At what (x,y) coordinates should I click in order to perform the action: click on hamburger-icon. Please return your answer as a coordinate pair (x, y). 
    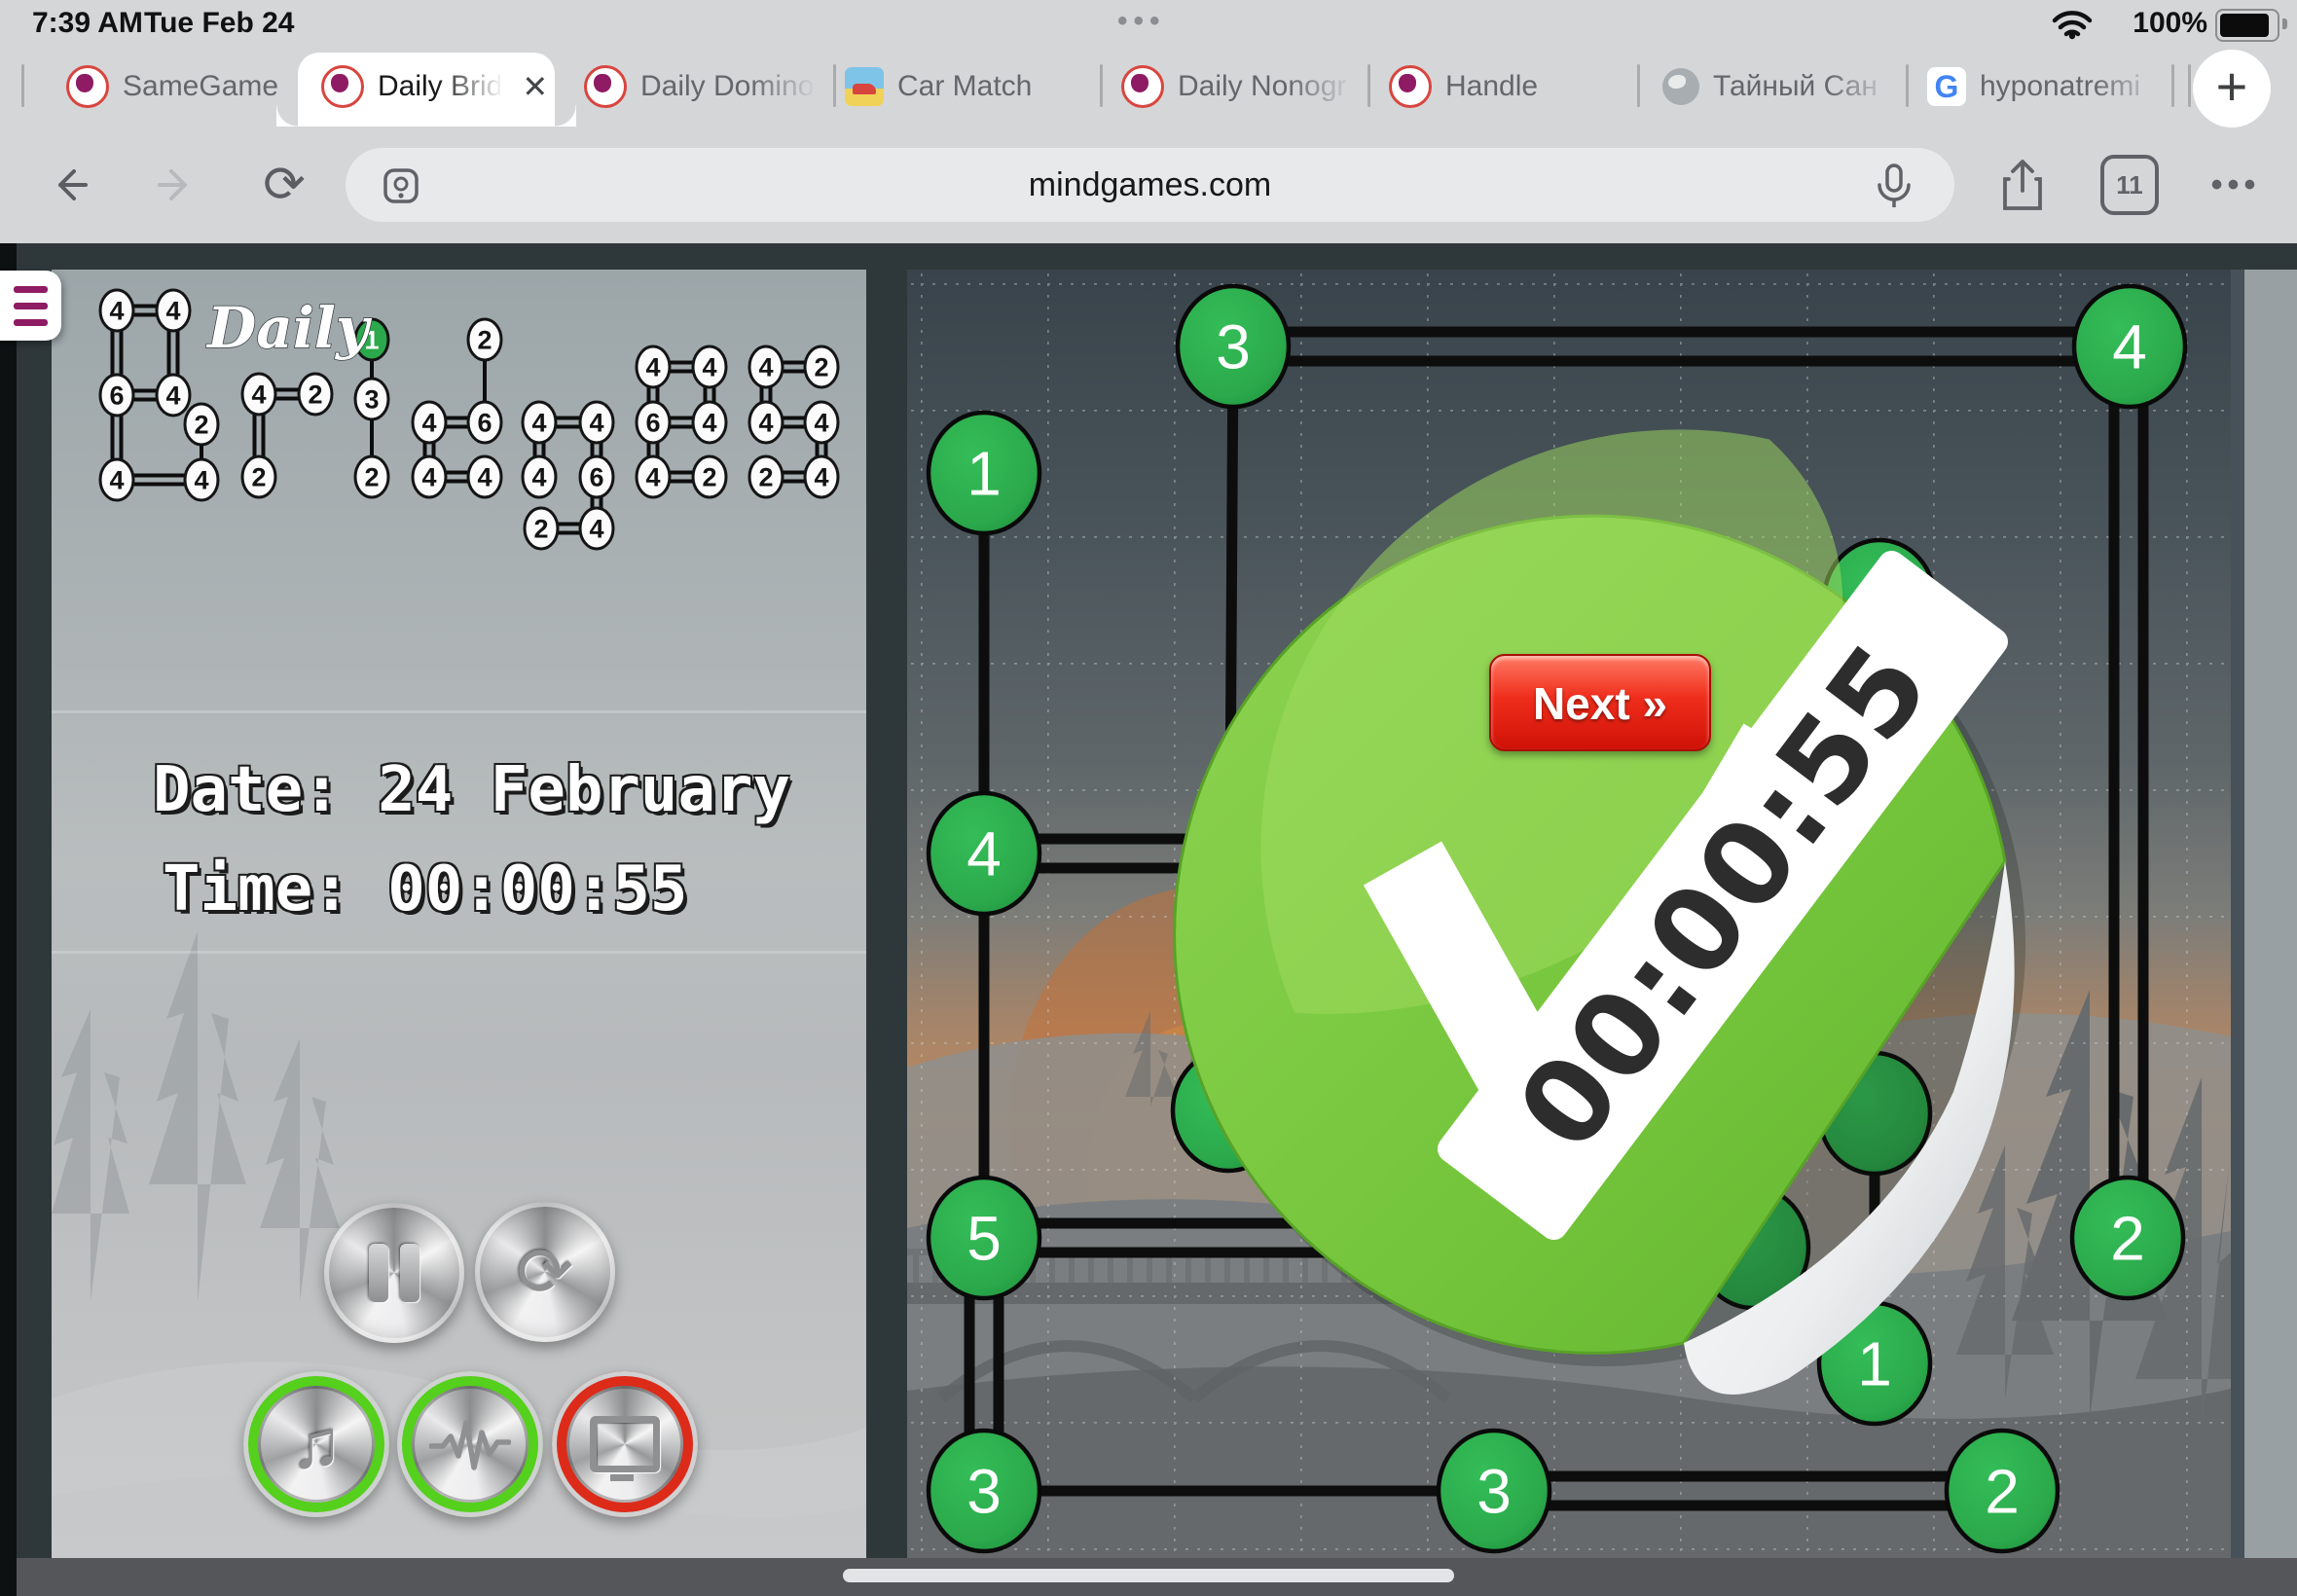
    Looking at the image, I should click on (31, 289).